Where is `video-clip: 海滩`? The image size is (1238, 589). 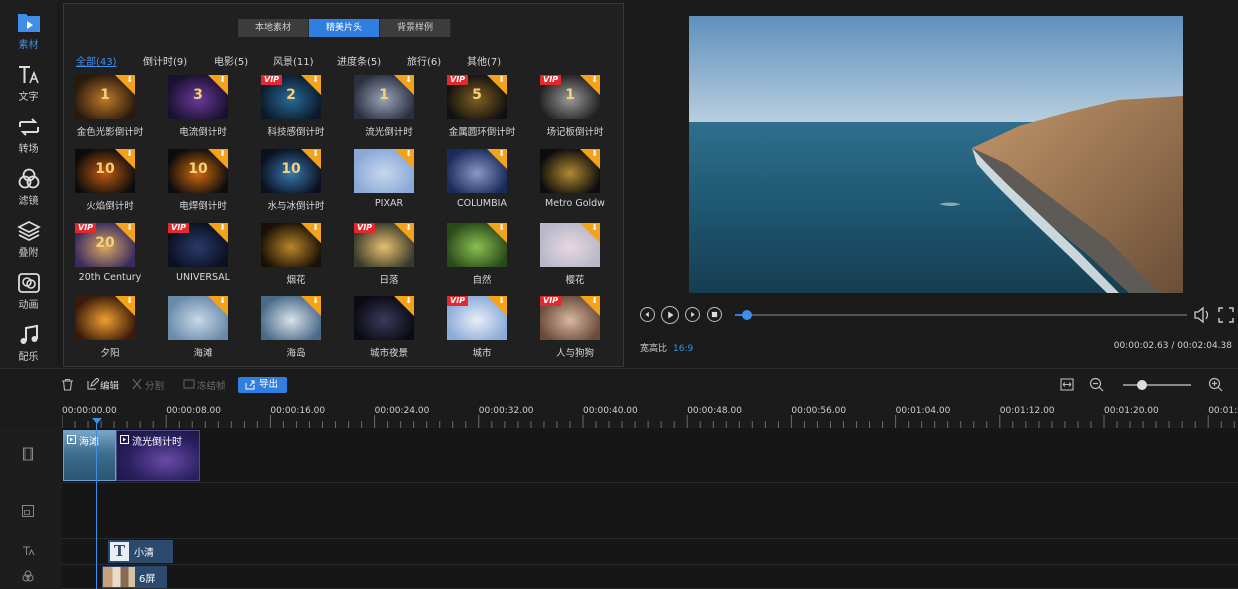
video-clip: 海滩 is located at coordinates (89, 455).